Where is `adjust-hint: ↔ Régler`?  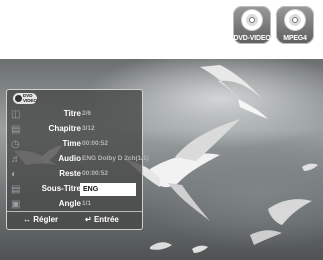 adjust-hint: ↔ Régler is located at coordinates (41, 219).